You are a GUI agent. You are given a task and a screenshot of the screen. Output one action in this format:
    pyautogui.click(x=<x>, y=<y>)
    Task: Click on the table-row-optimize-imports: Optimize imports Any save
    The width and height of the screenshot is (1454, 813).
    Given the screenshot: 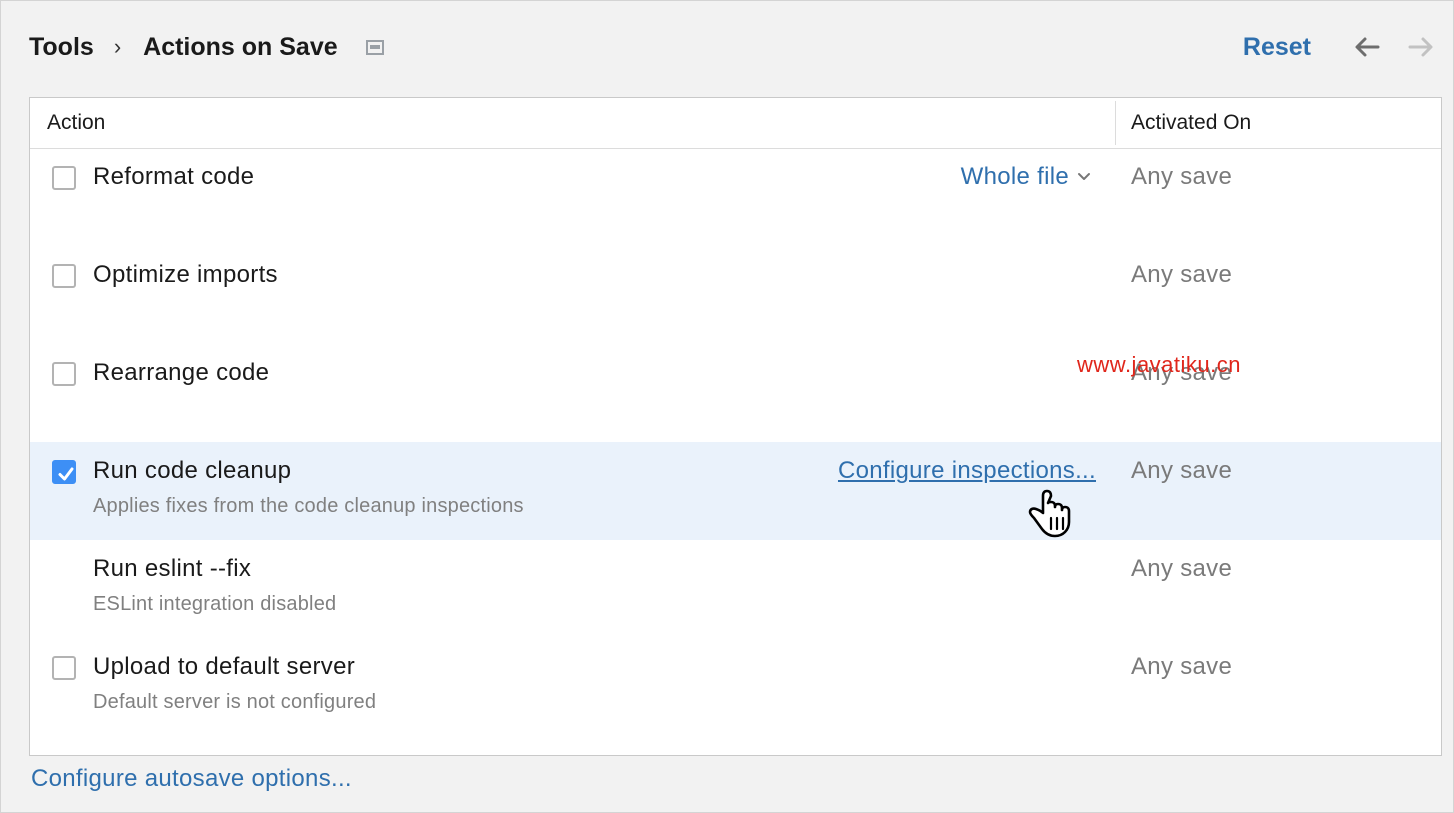 What is the action you would take?
    pyautogui.click(x=735, y=295)
    